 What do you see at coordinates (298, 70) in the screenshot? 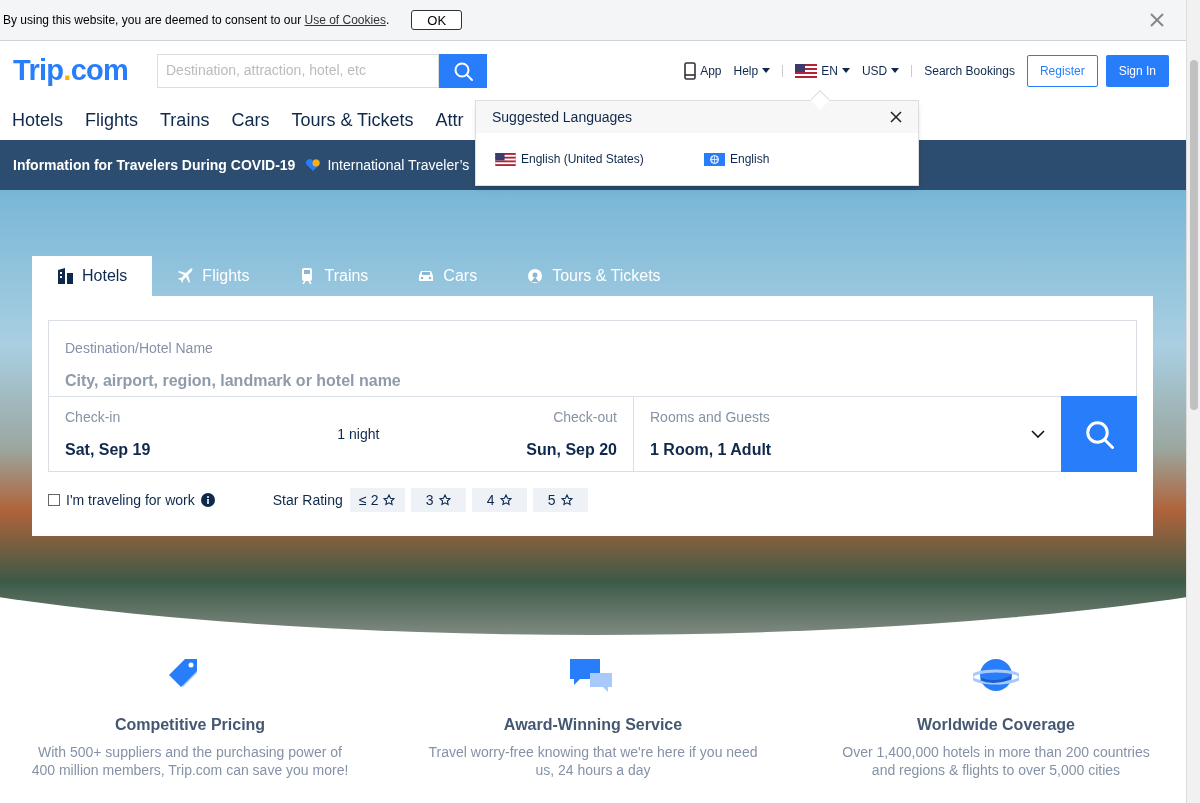
I see `search-field: Destination, attraction, hotel, etc` at bounding box center [298, 70].